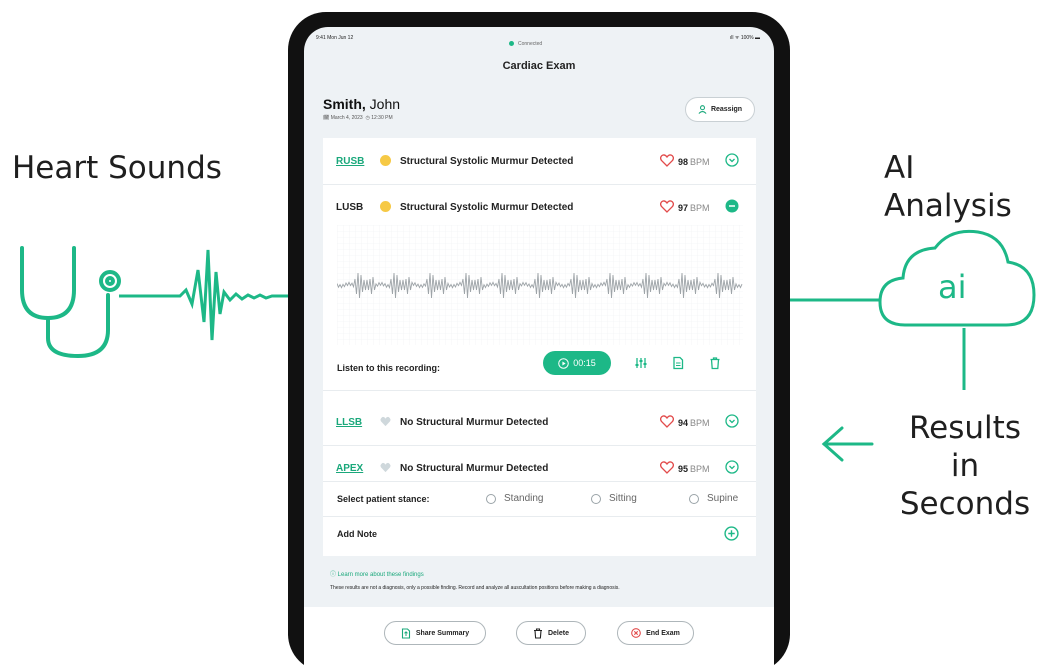  What do you see at coordinates (663, 633) in the screenshot?
I see `end-exam-label: End Exam` at bounding box center [663, 633].